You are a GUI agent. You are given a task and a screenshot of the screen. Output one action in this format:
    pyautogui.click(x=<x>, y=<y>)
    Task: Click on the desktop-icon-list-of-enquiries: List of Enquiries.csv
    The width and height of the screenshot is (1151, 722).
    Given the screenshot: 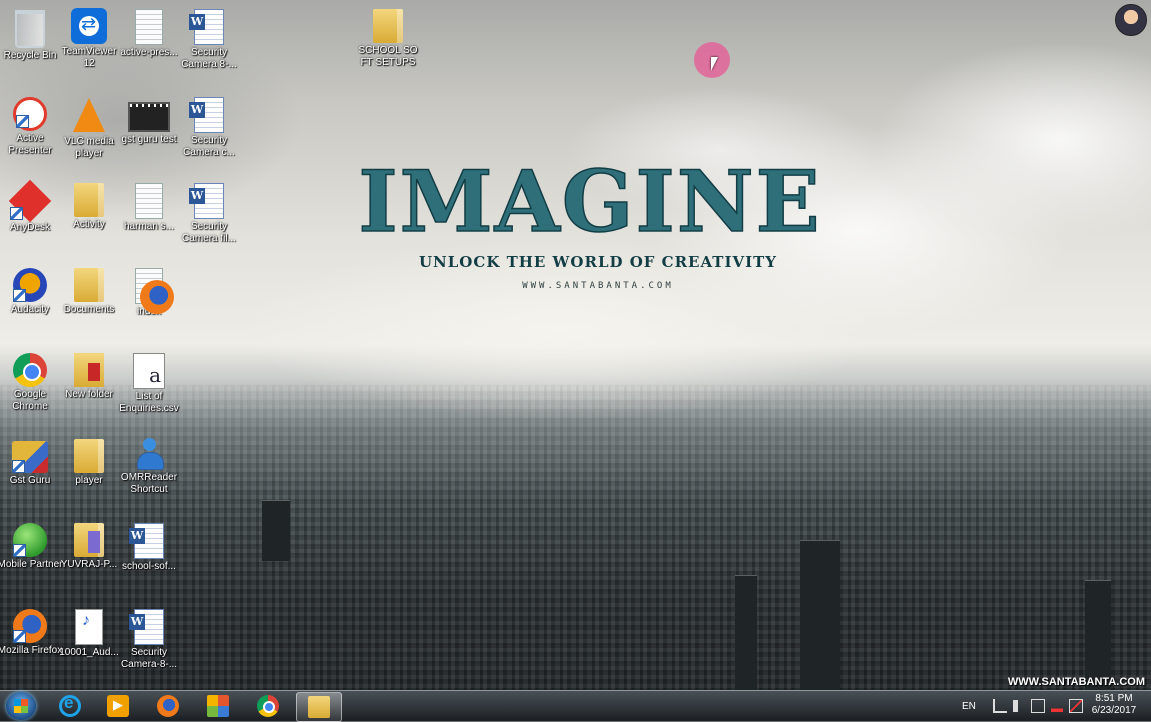 What is the action you would take?
    pyautogui.click(x=149, y=382)
    